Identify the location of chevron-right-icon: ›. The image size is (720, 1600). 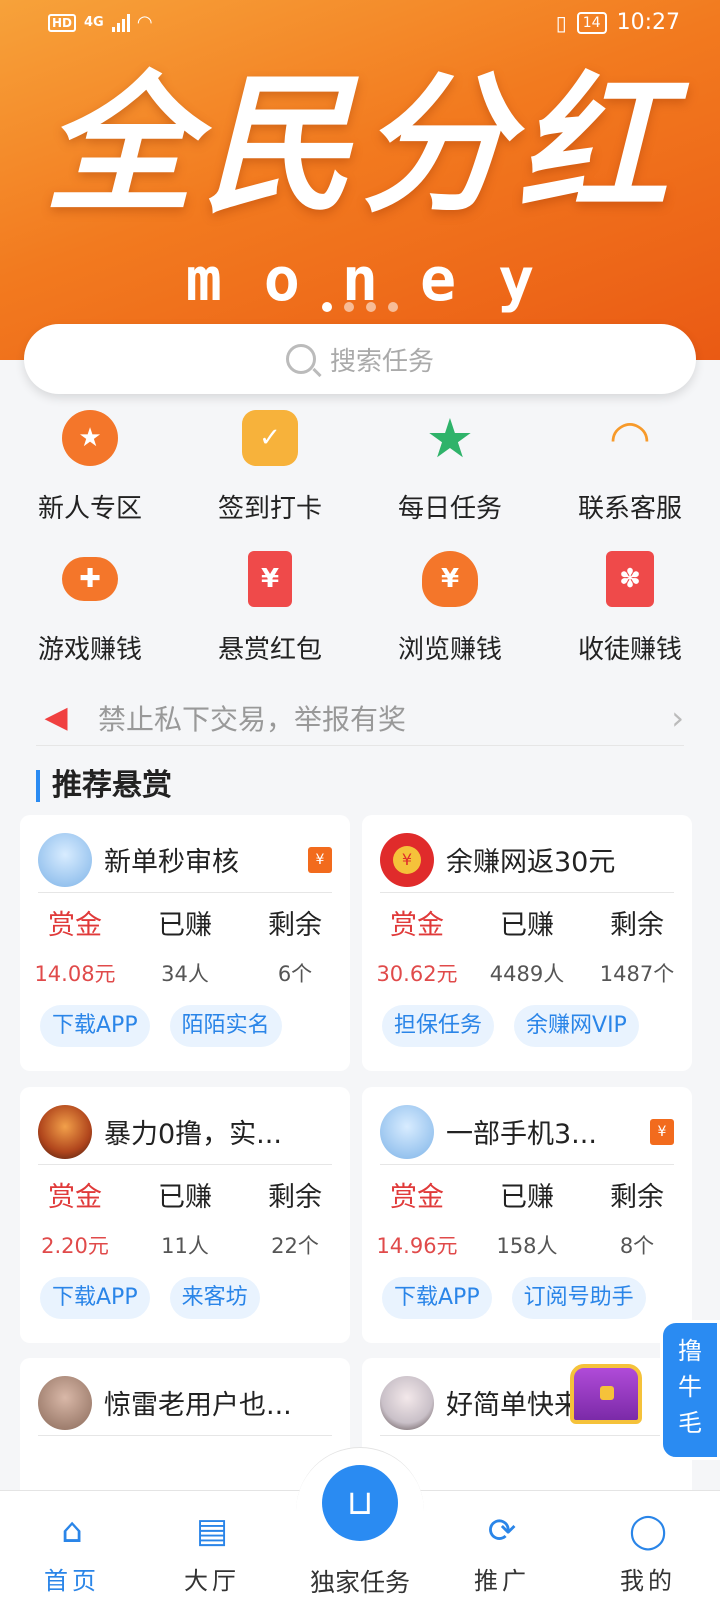
(677, 717).